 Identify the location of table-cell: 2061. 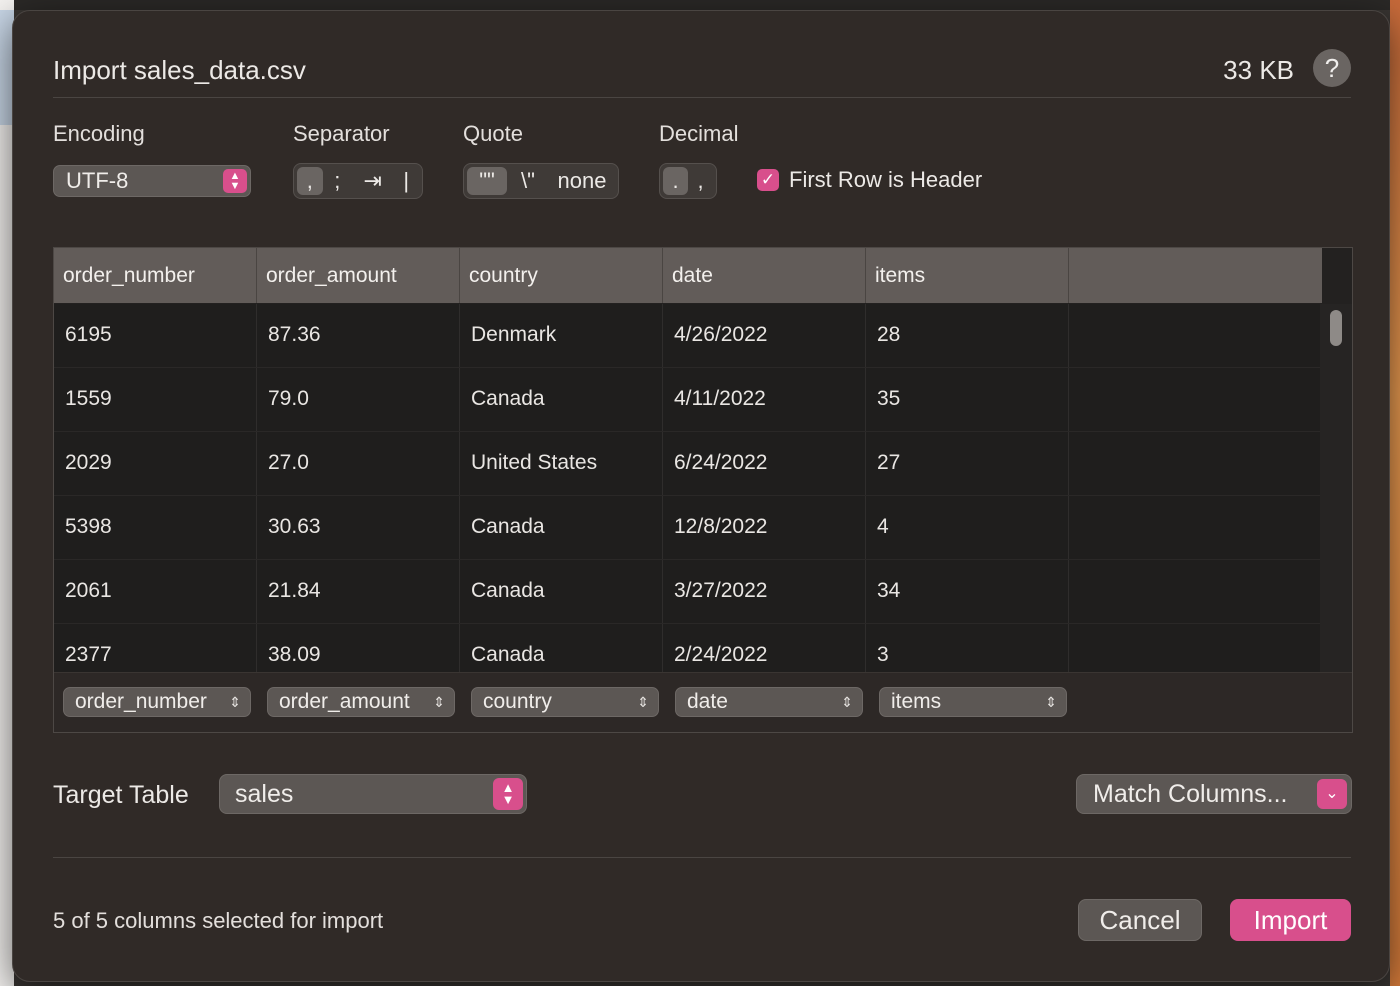
(155, 591).